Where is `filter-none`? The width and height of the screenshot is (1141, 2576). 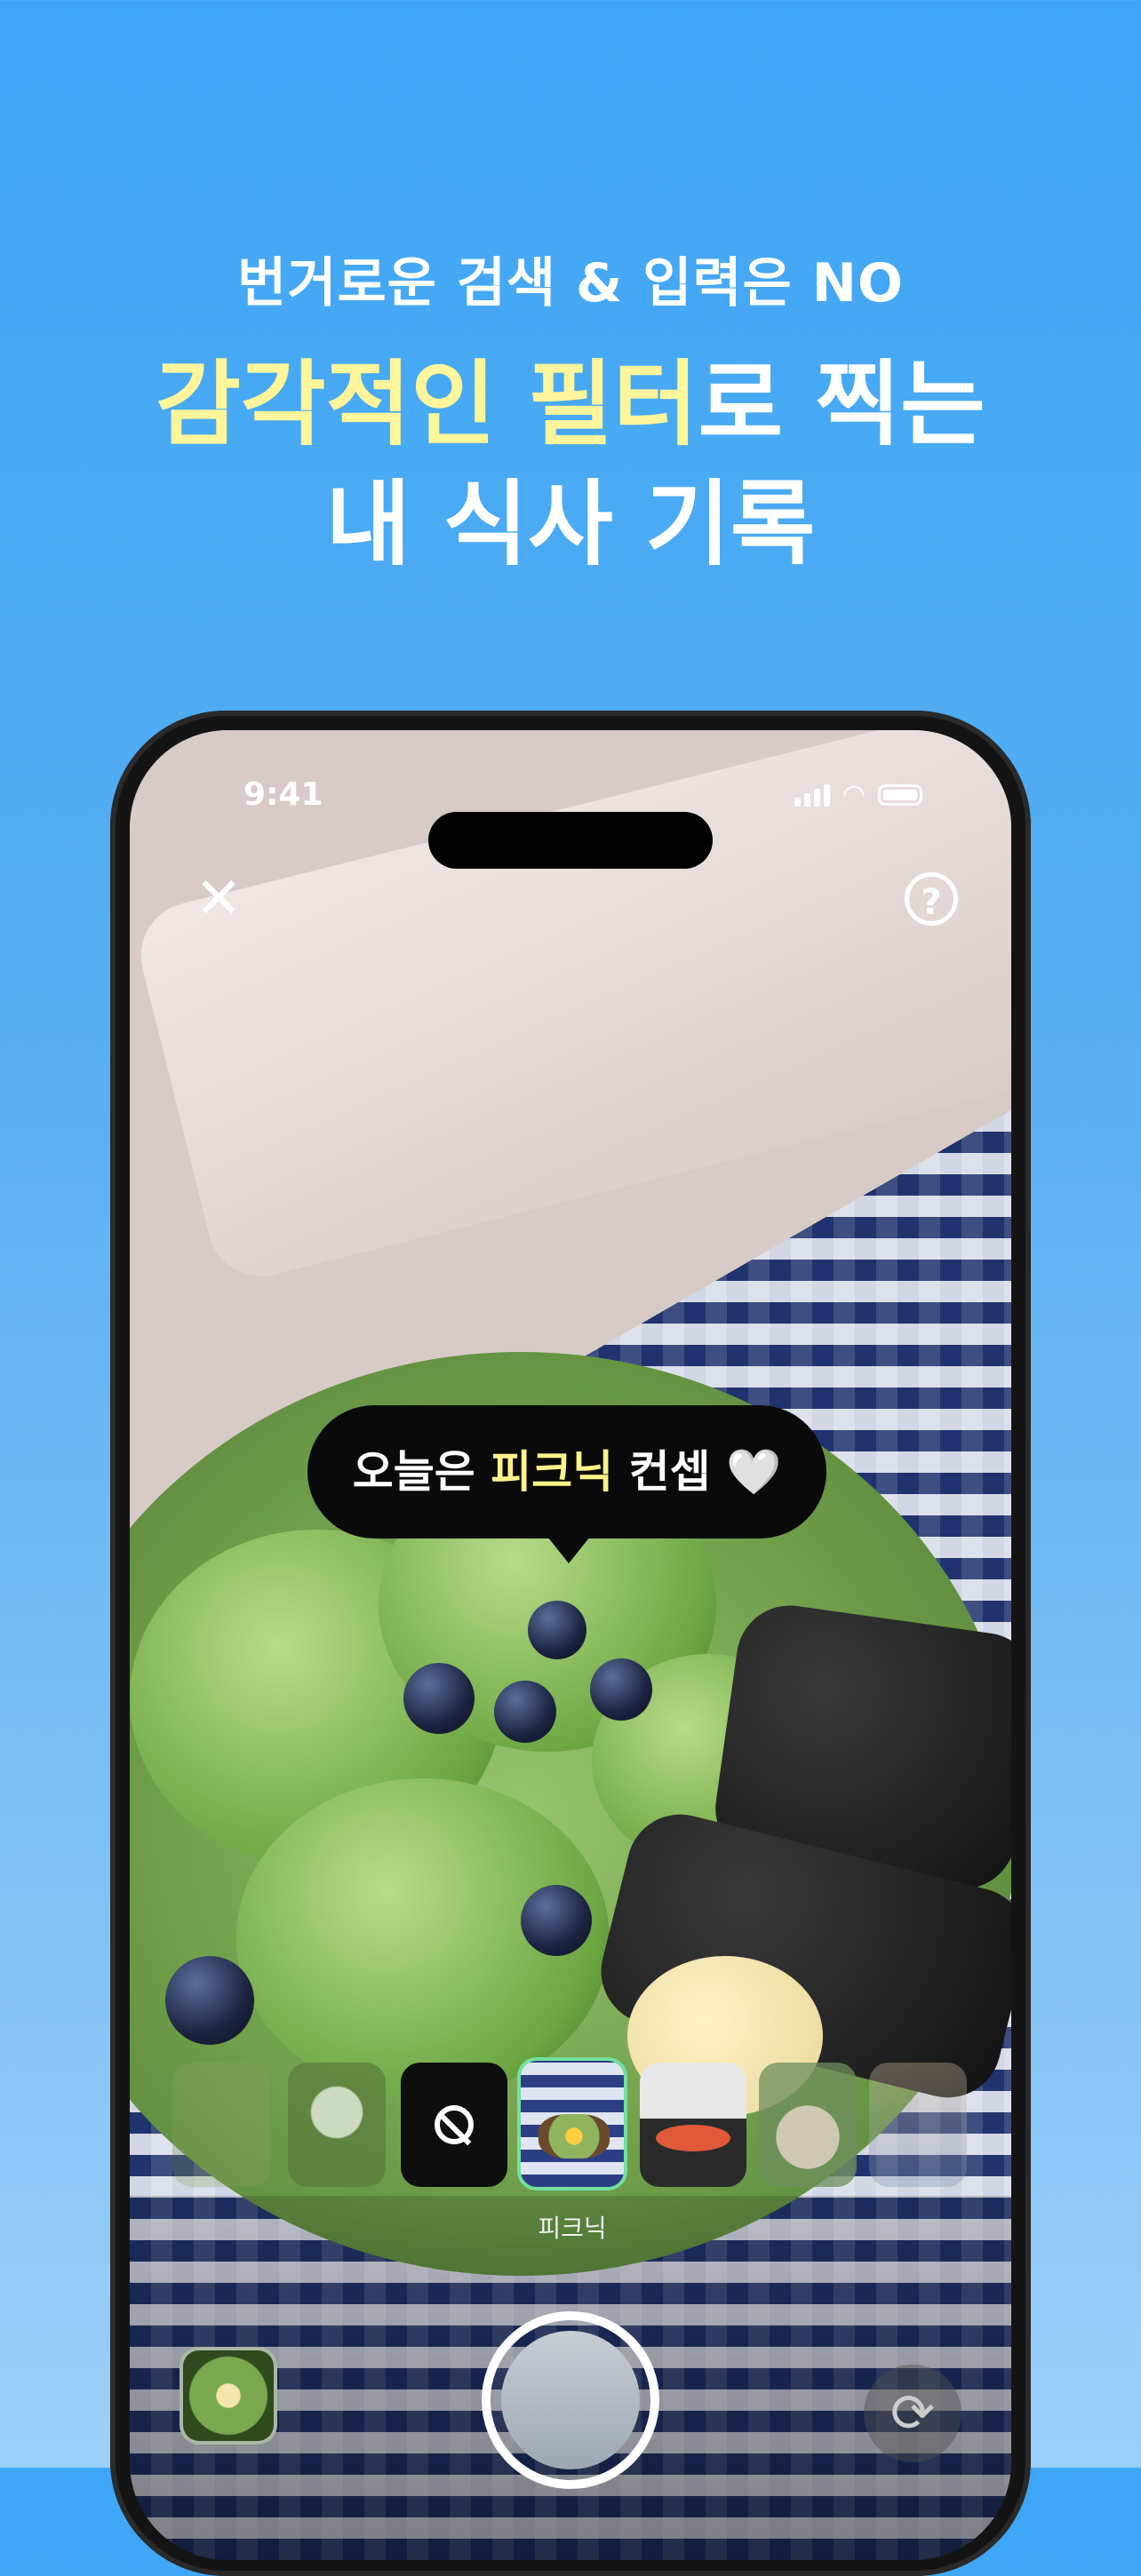
filter-none is located at coordinates (454, 2125).